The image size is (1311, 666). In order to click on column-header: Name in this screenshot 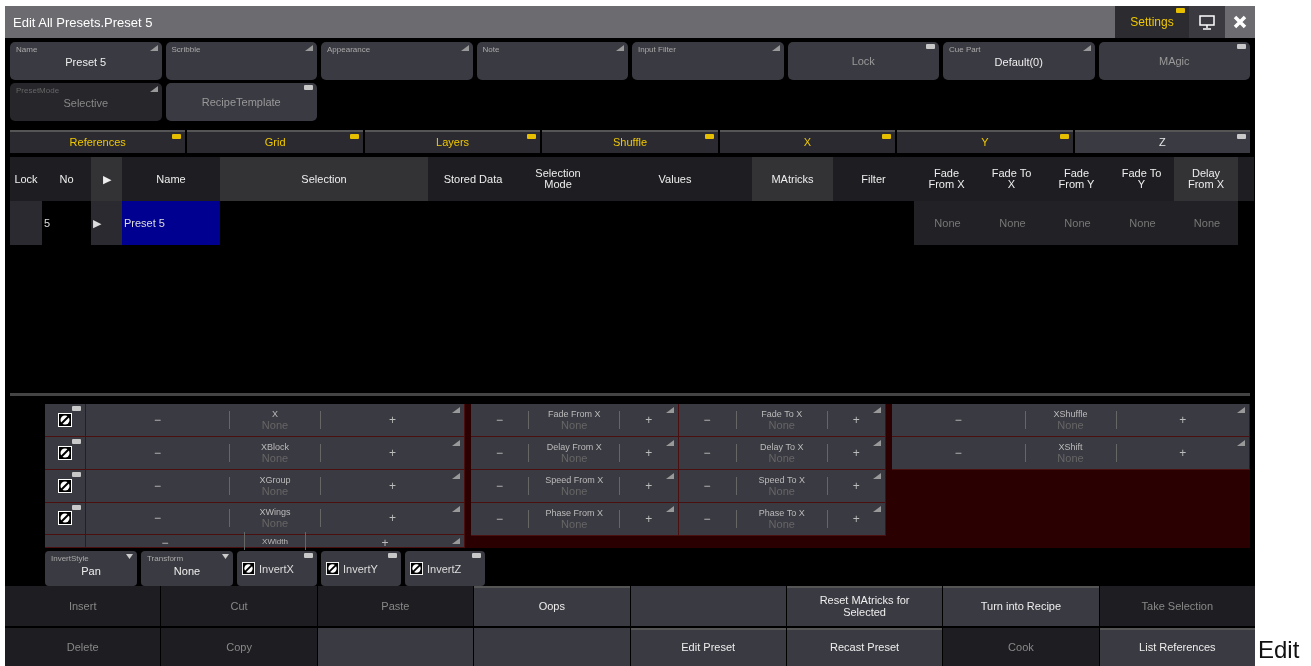, I will do `click(171, 179)`.